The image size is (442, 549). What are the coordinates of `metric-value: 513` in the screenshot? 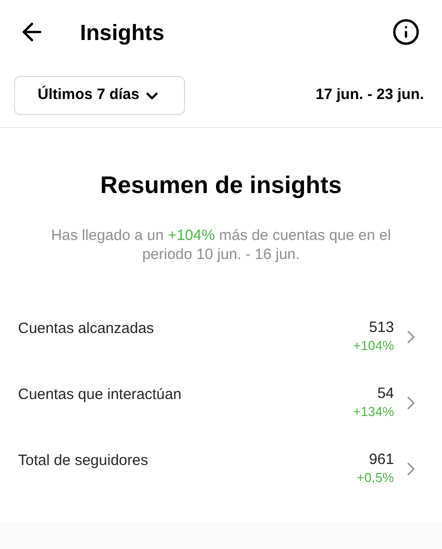 It's located at (381, 328).